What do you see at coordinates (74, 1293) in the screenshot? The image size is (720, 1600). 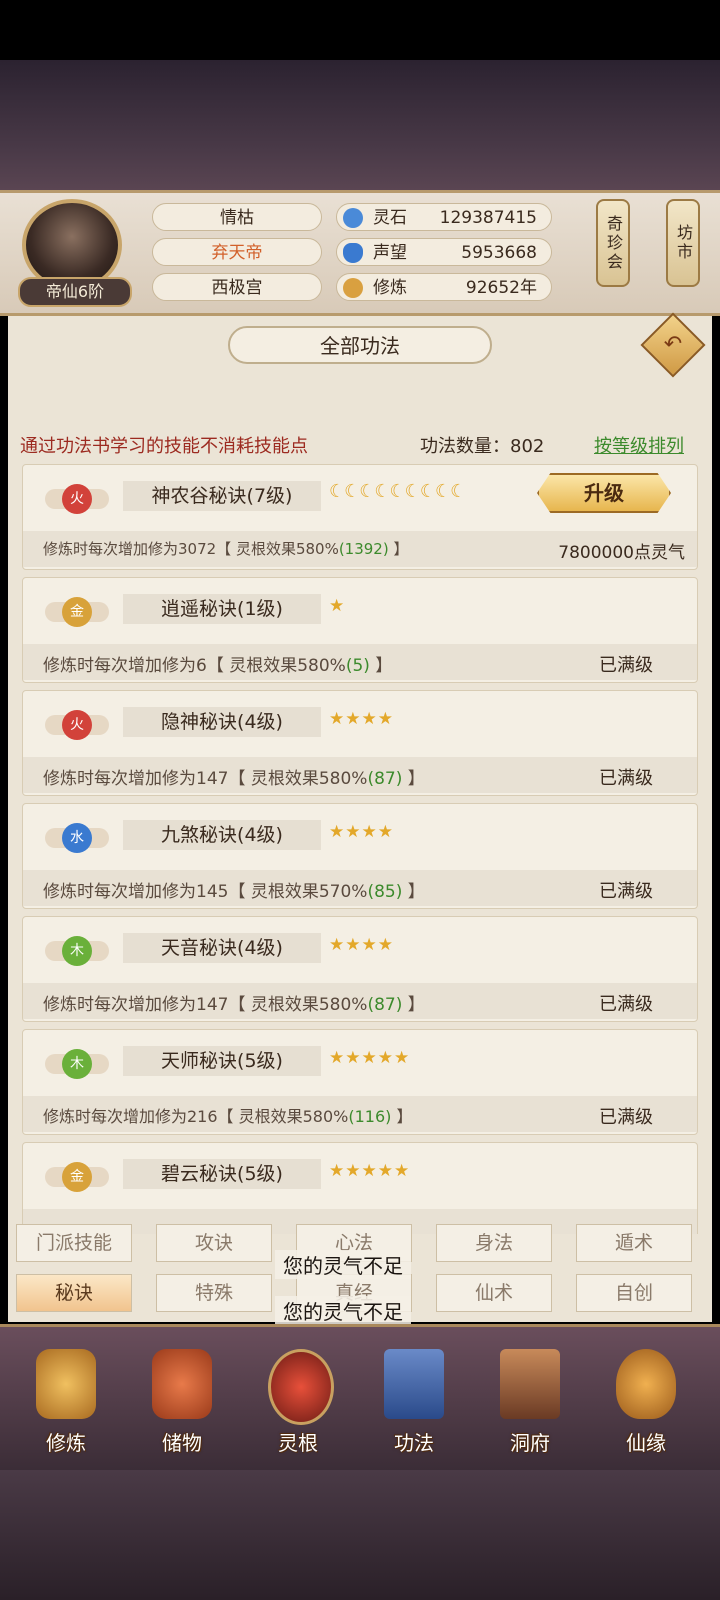 I see `tab-secret: 秘诀` at bounding box center [74, 1293].